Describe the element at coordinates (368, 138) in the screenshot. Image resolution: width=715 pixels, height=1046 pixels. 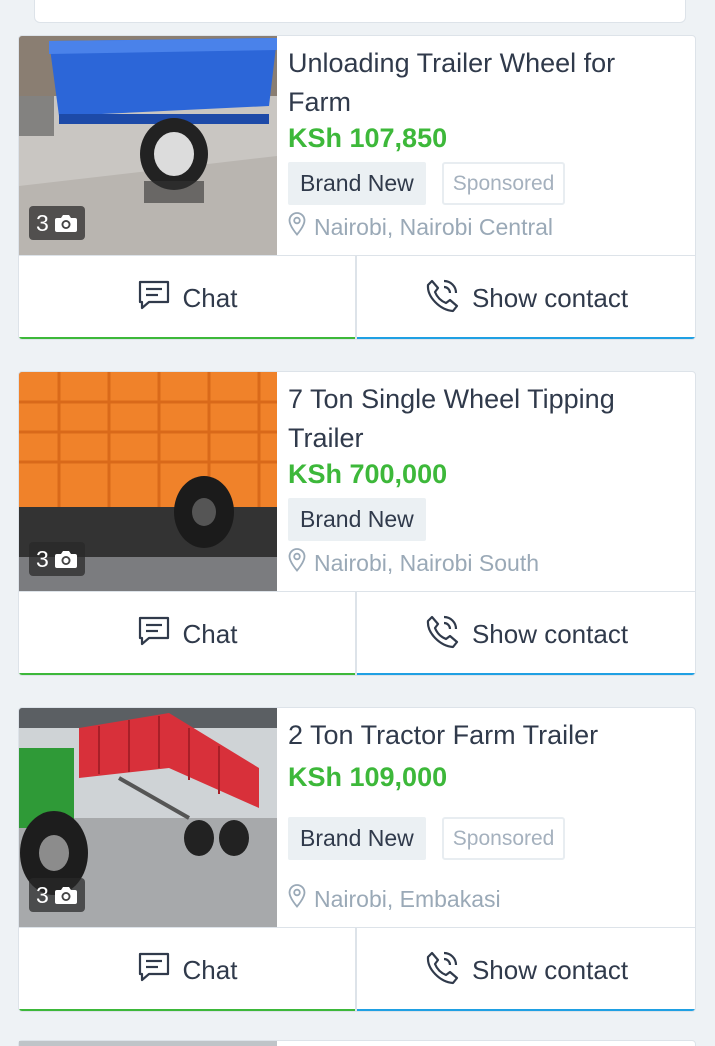
I see `listing-price: KSh 107,850` at that location.